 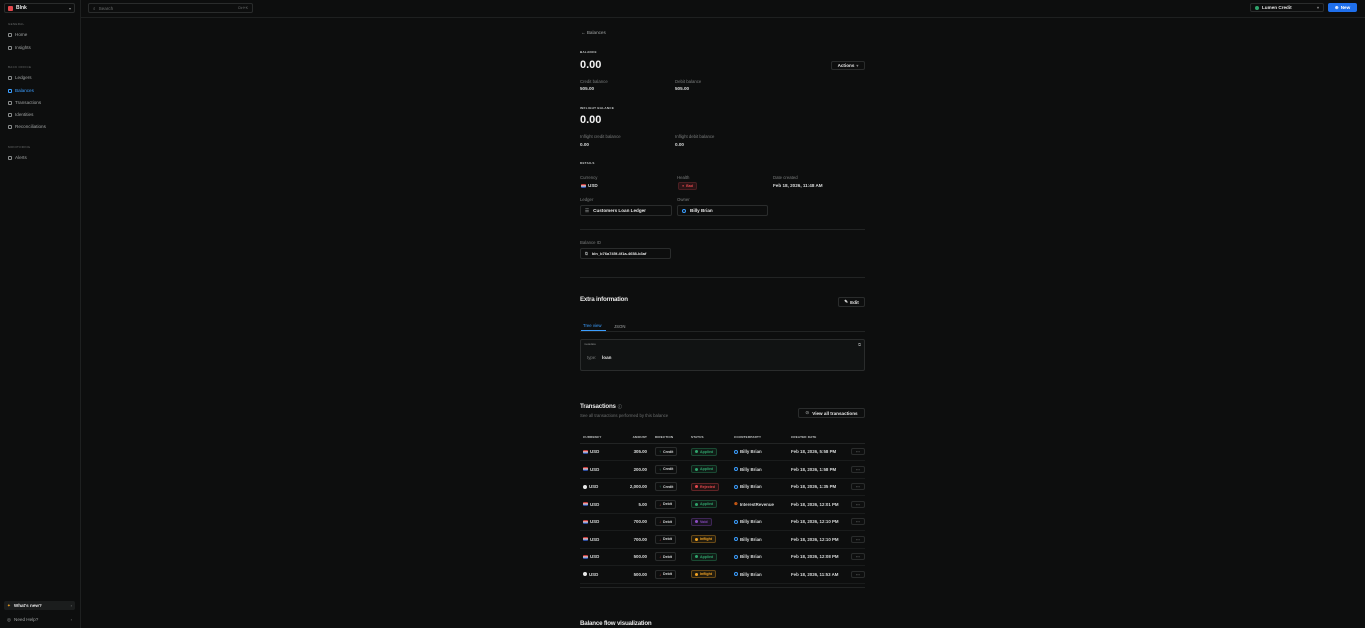 I want to click on search-input: ⌕ Search Ctrl+K, so click(x=170, y=8).